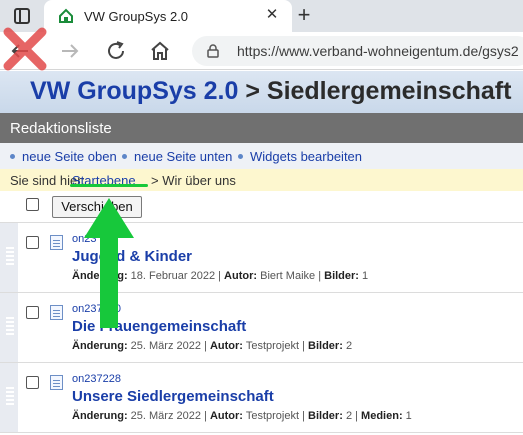 This screenshot has height=435, width=523. What do you see at coordinates (300, 156) in the screenshot?
I see `edit-widgets-link: Widgets bearbeiten` at bounding box center [300, 156].